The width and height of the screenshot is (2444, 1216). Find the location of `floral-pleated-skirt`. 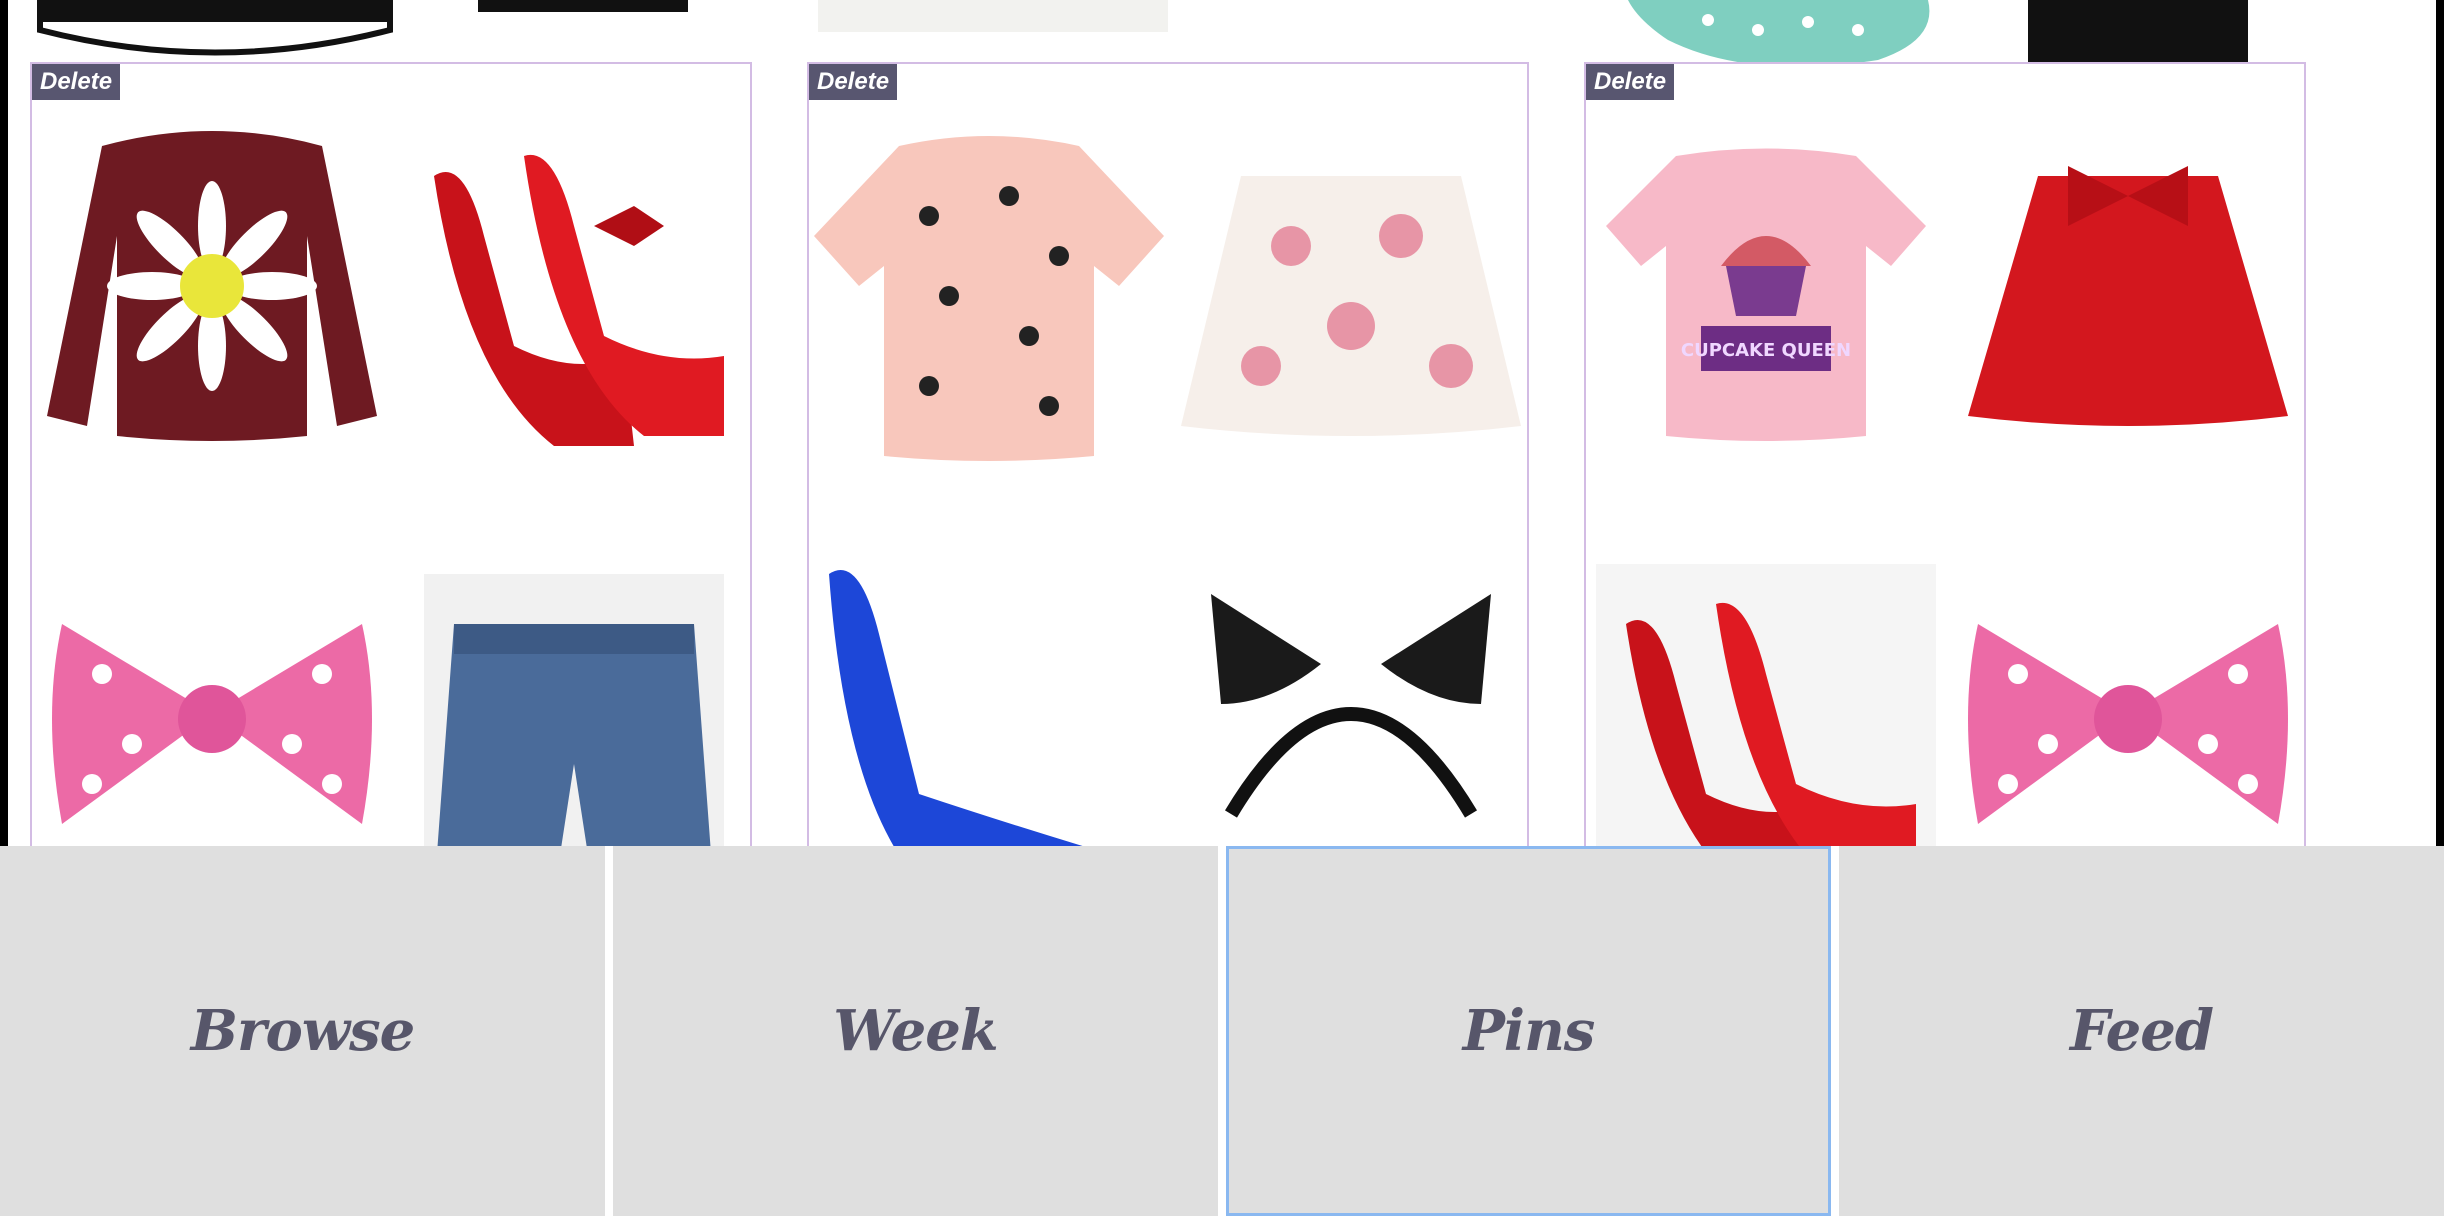

floral-pleated-skirt is located at coordinates (1349, 286).